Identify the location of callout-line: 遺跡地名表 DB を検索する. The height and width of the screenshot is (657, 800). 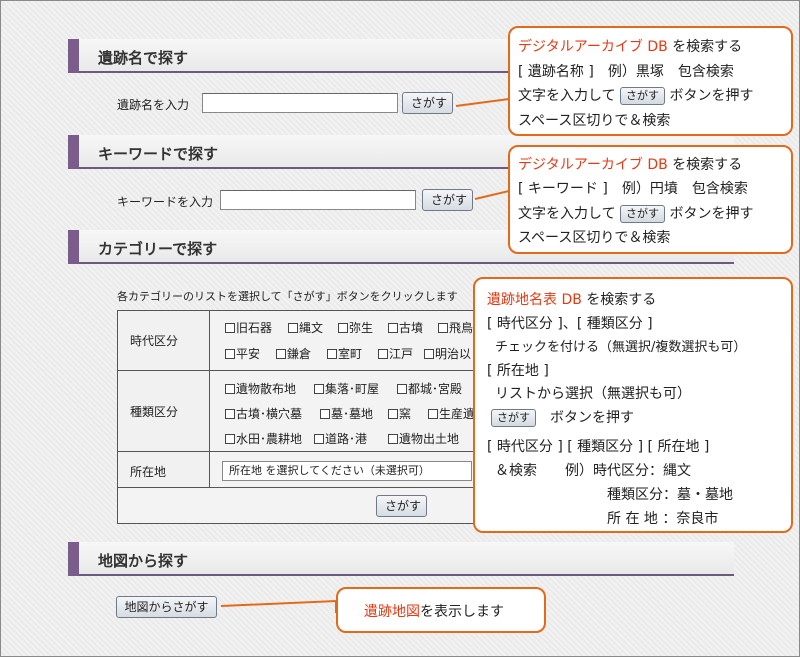
(571, 299).